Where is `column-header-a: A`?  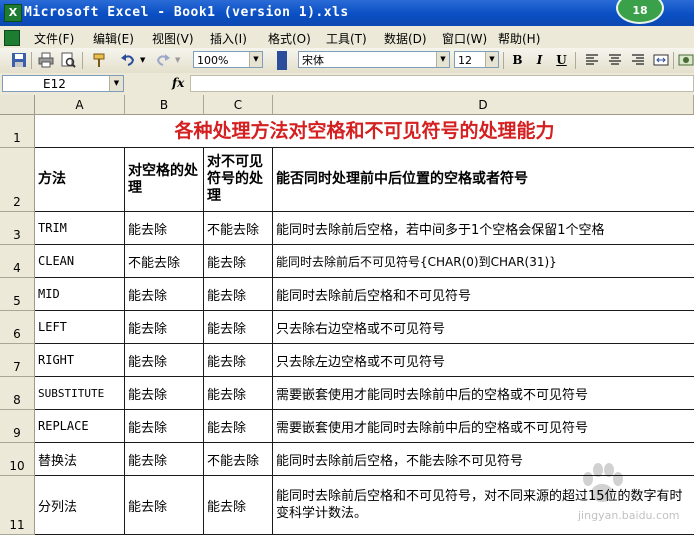 column-header-a: A is located at coordinates (80, 105).